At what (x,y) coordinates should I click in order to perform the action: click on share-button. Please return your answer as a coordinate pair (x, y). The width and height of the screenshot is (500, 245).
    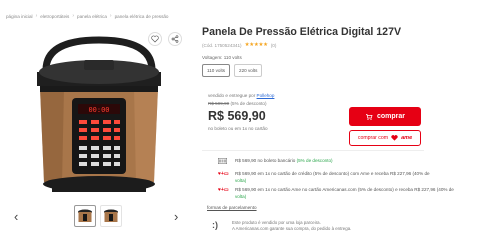
    Looking at the image, I should click on (175, 39).